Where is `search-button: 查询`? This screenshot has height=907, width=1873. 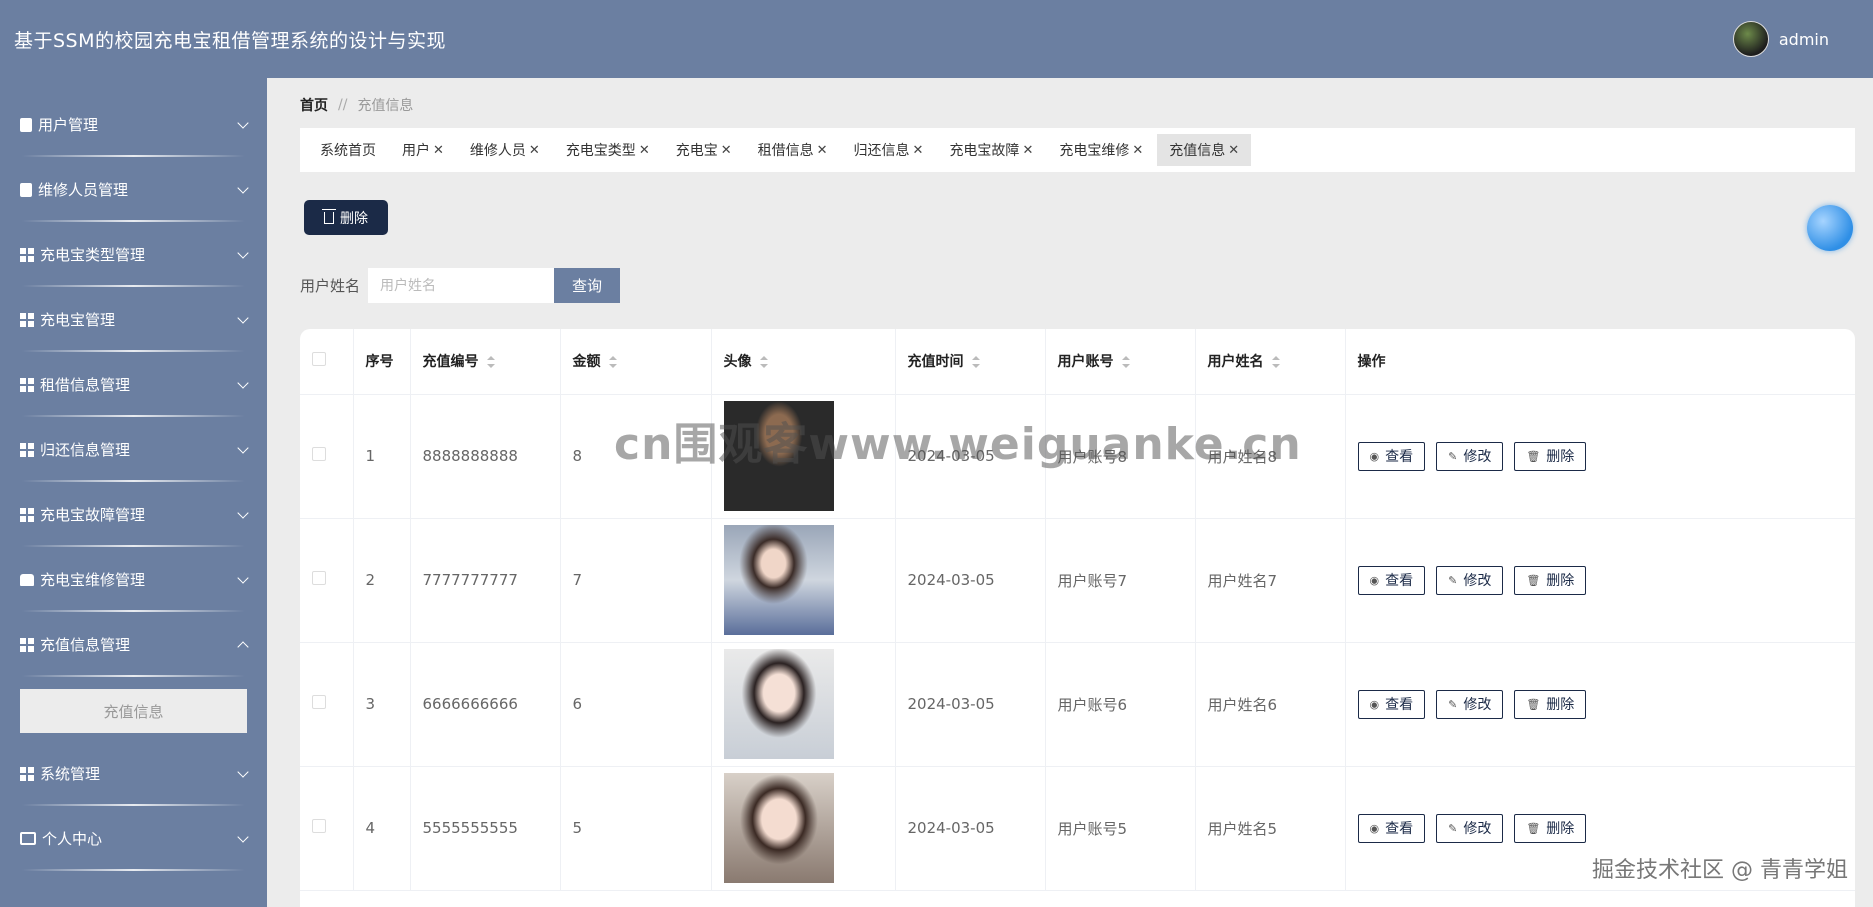
search-button: 查询 is located at coordinates (587, 285).